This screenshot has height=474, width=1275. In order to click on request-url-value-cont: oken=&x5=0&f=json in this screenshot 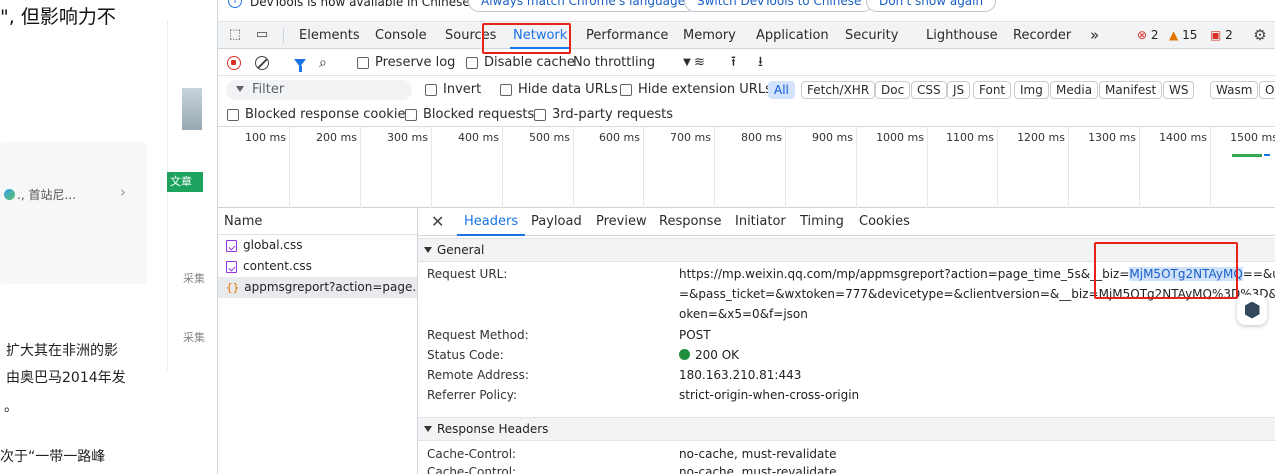, I will do `click(743, 314)`.